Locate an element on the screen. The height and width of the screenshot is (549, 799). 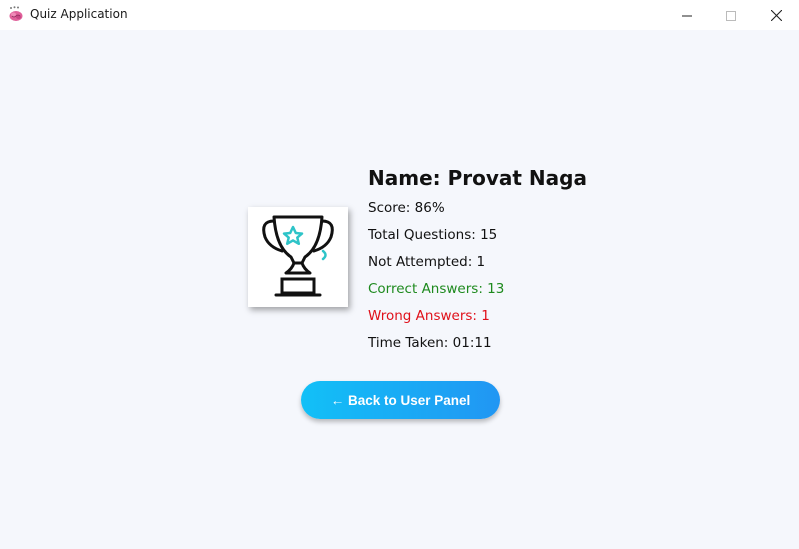
trophy-icon is located at coordinates (298, 263).